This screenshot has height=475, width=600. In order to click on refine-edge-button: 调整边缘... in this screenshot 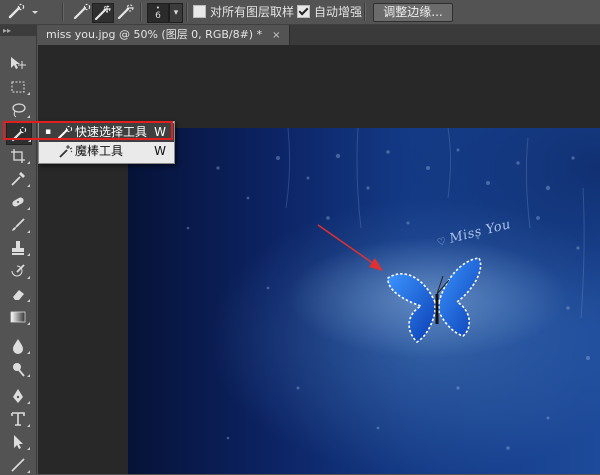, I will do `click(413, 12)`.